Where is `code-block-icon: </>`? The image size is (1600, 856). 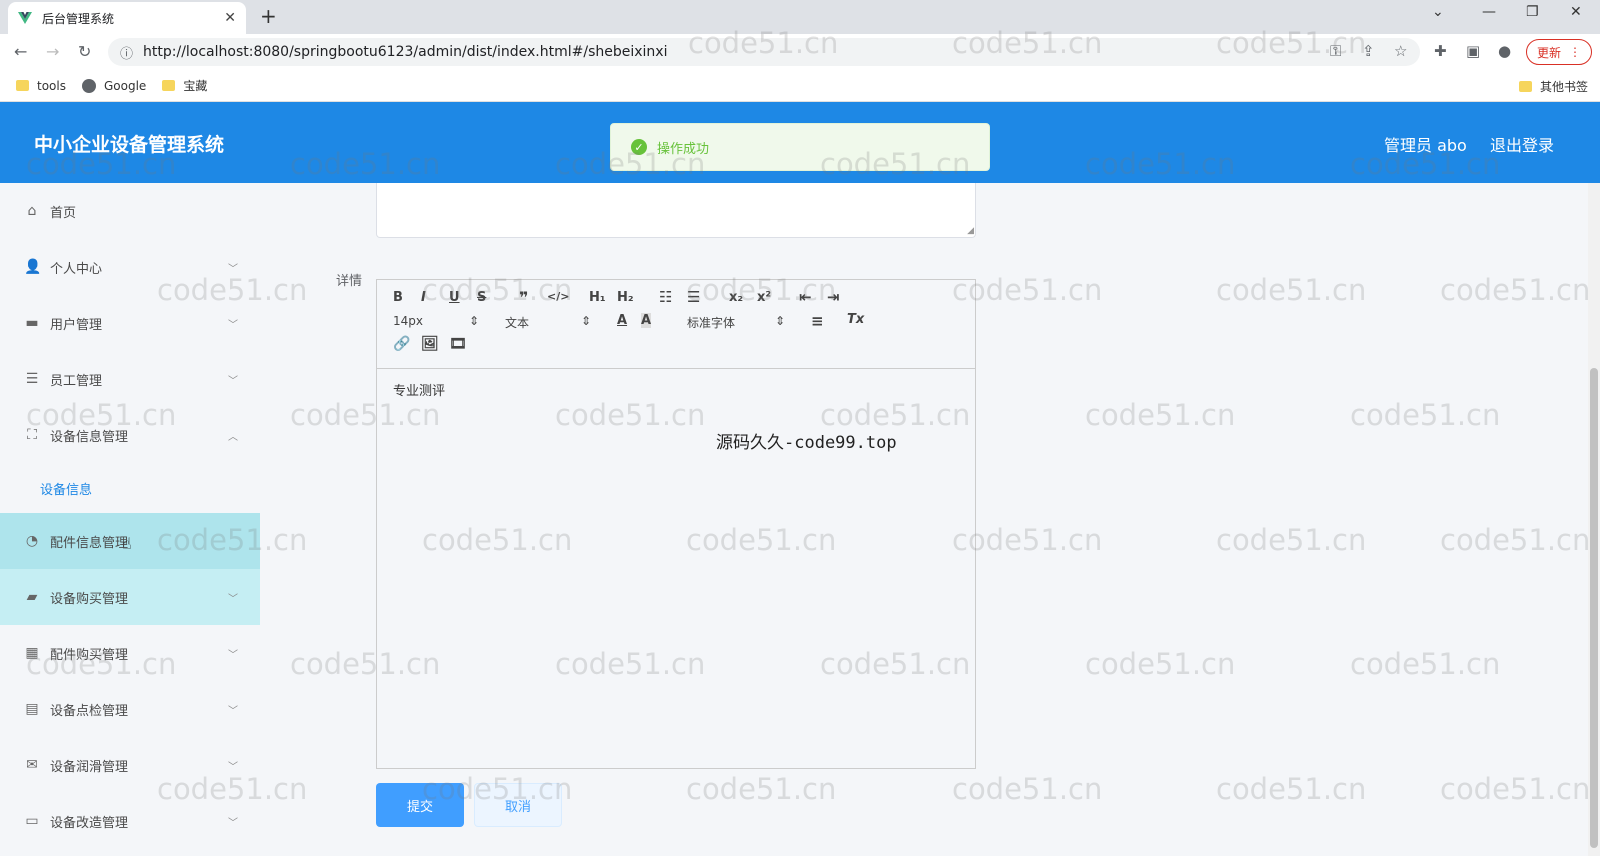 code-block-icon: </> is located at coordinates (558, 296).